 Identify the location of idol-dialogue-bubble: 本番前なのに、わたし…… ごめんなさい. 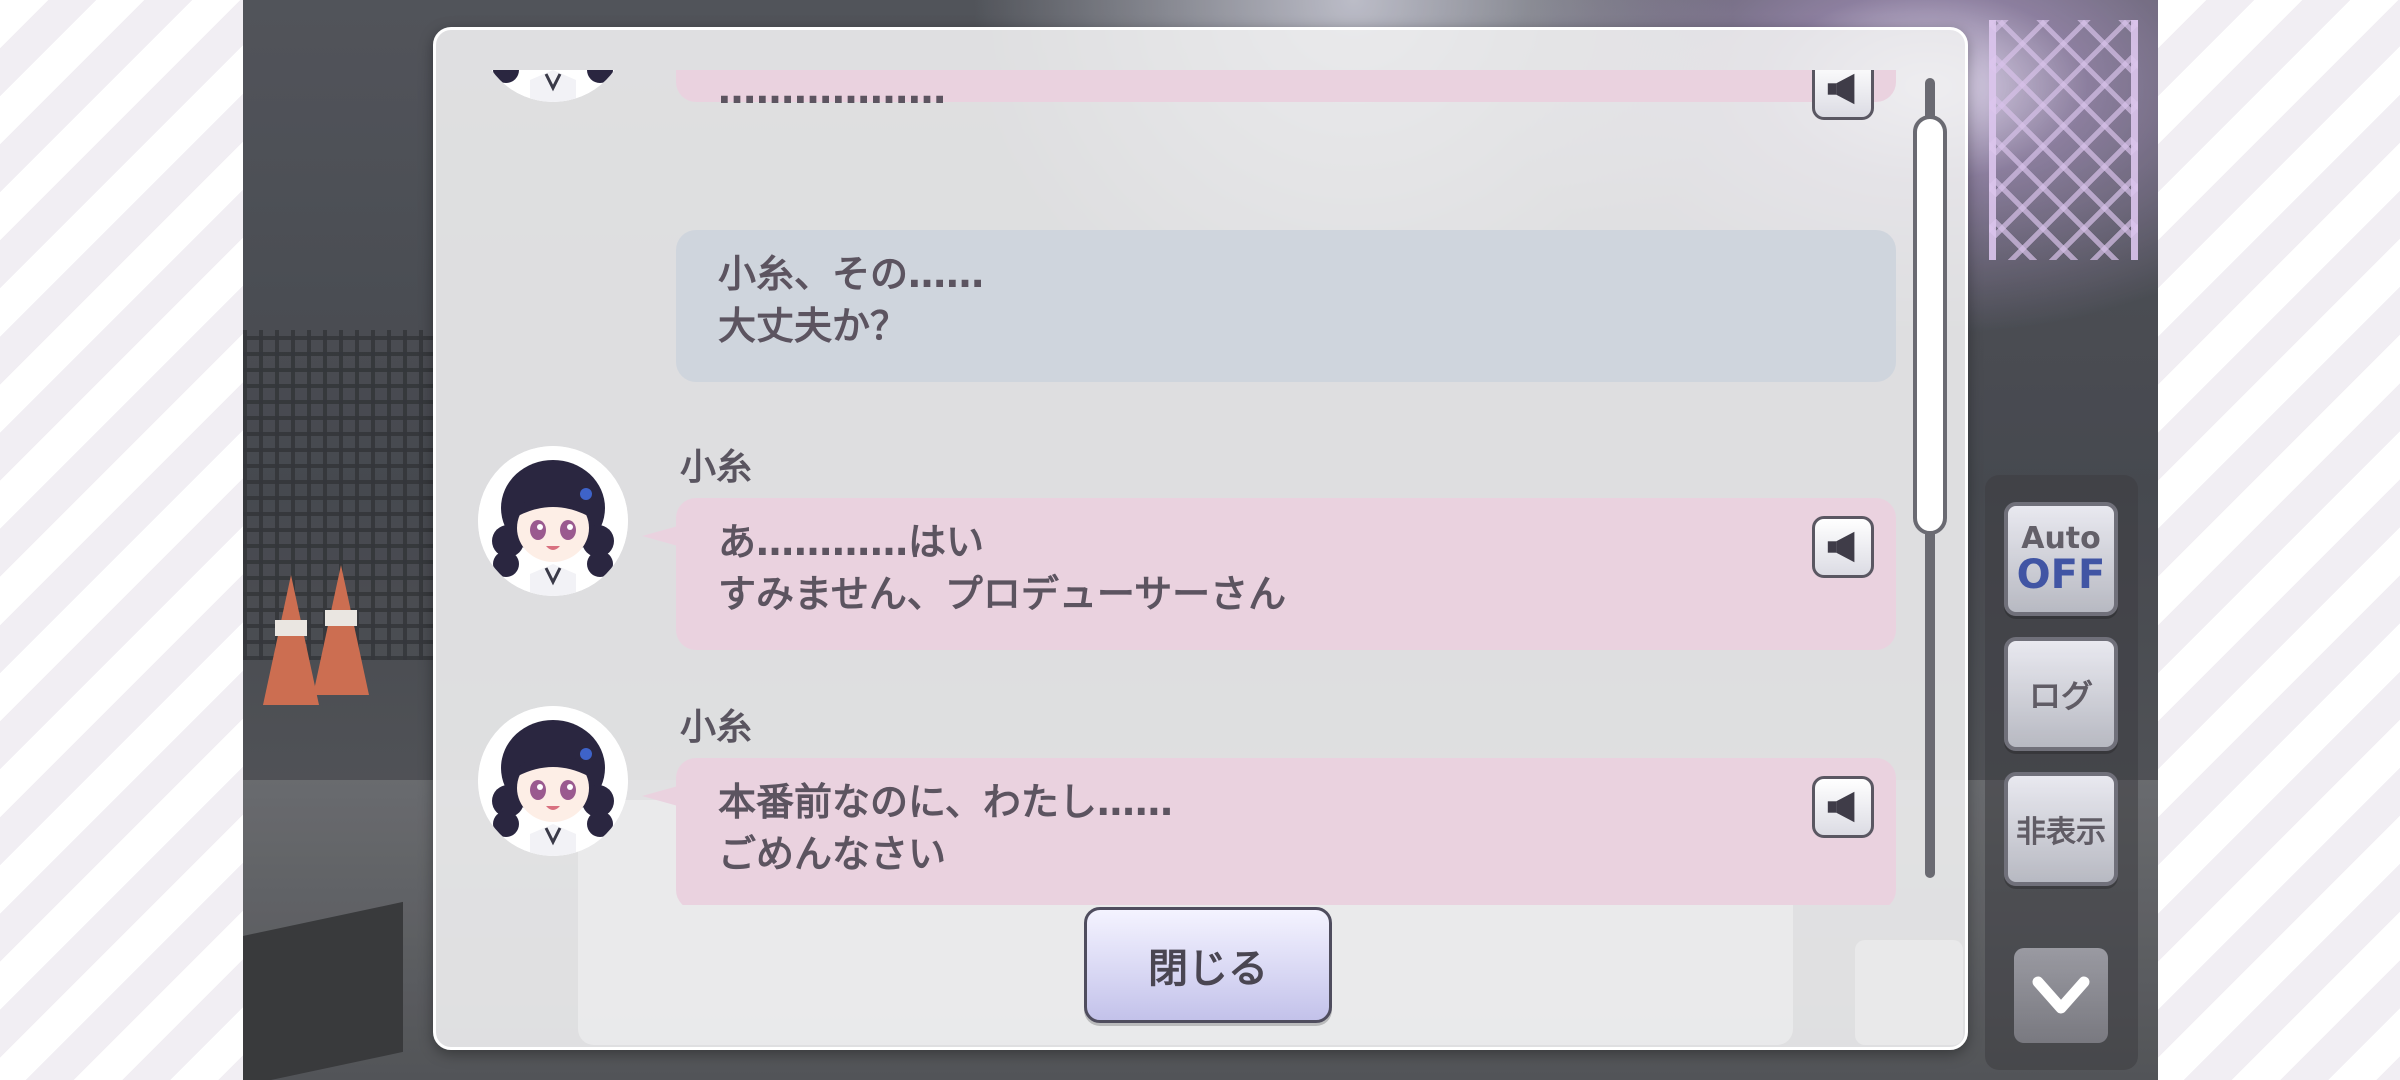
(1269, 831).